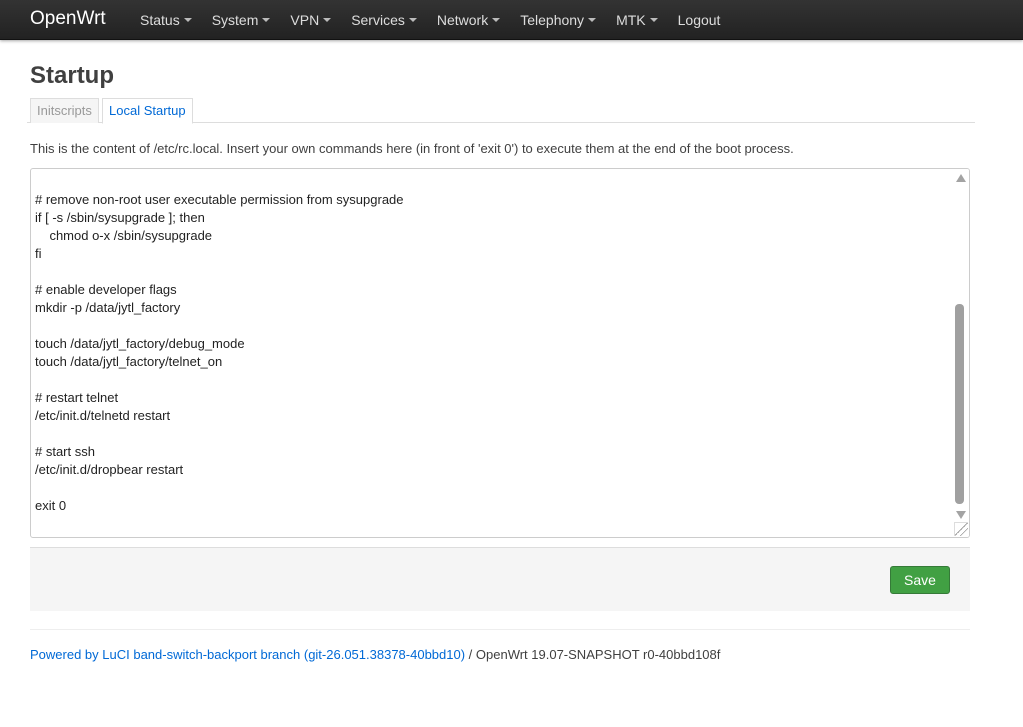 The image size is (1023, 727). I want to click on menu-label: VPN, so click(305, 20).